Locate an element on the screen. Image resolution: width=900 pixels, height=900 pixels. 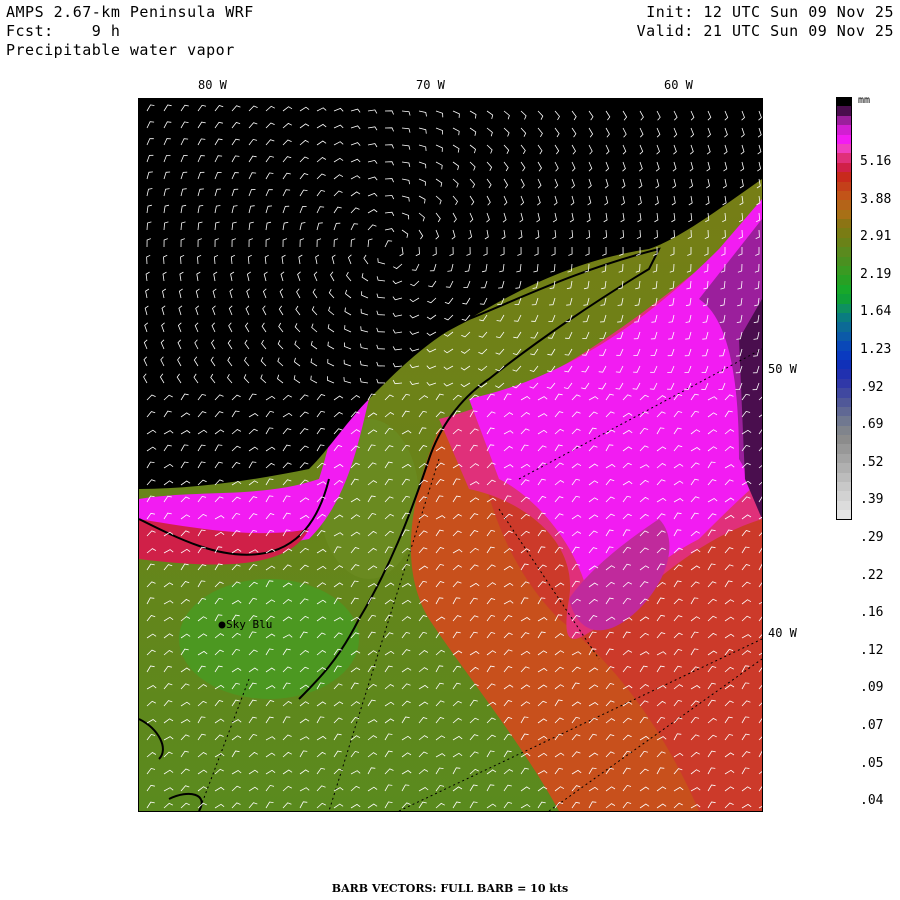
legend-tick-label: .05 is located at coordinates (872, 763).